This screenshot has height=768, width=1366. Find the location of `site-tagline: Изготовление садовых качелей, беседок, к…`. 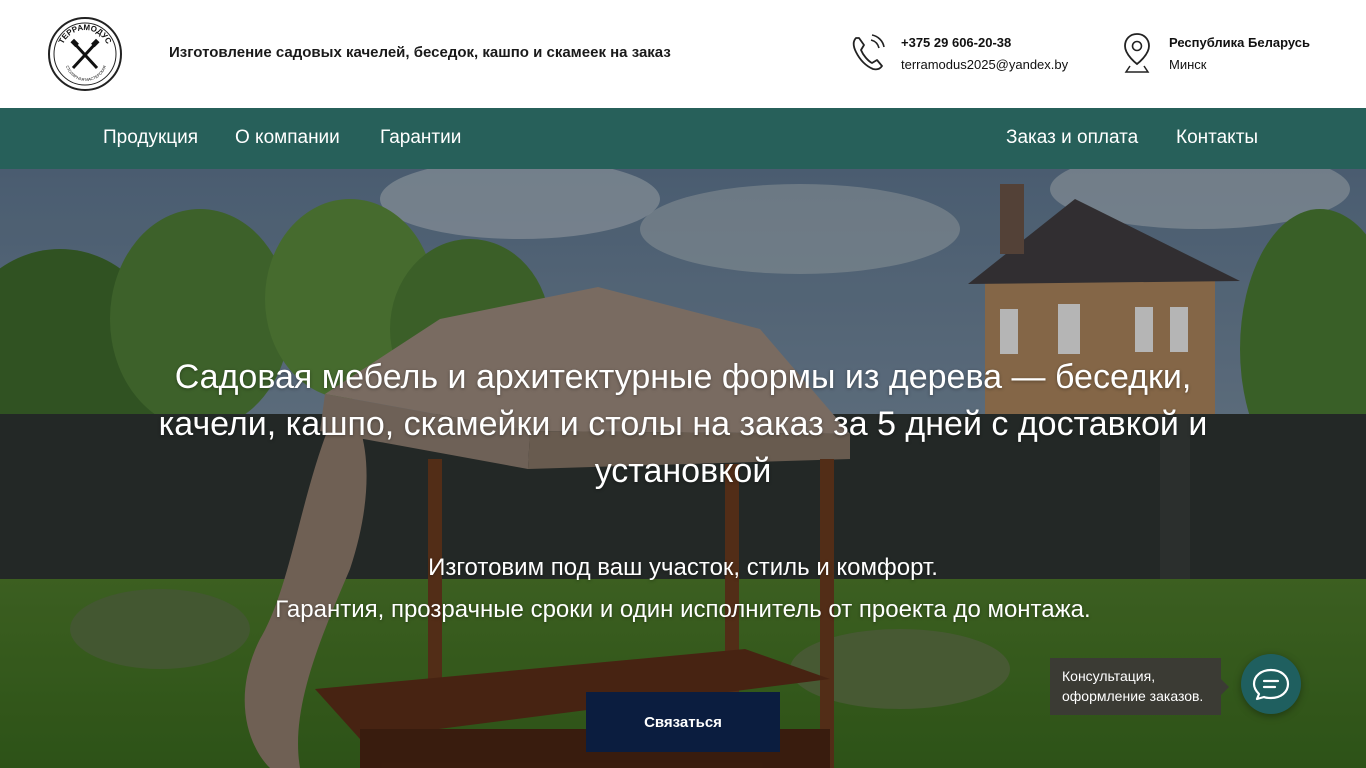

site-tagline: Изготовление садовых качелей, беседок, к… is located at coordinates (420, 52).